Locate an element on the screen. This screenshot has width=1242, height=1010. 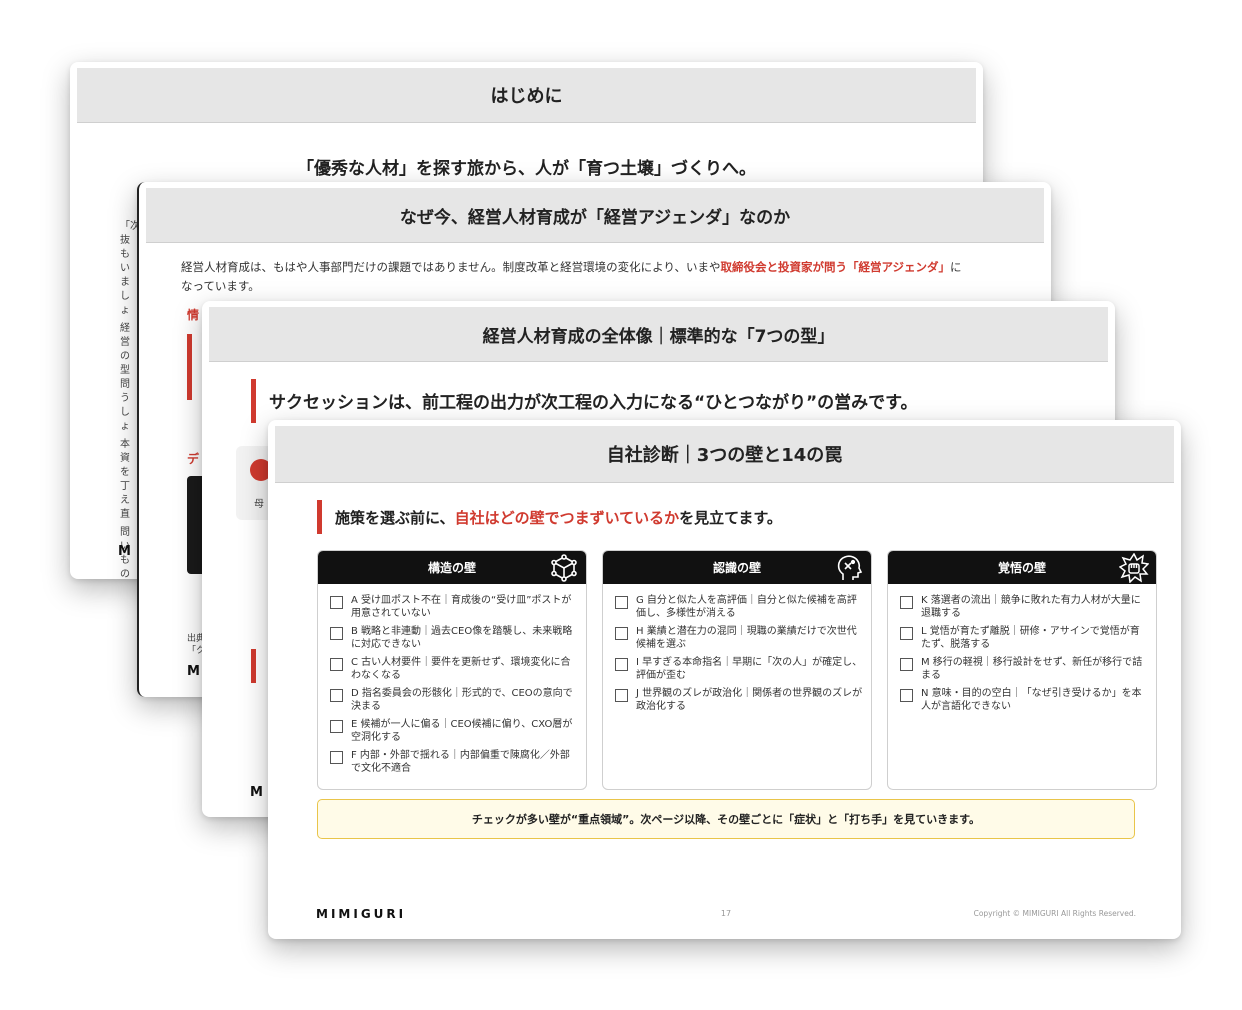
column-header: 覚悟の壁 is located at coordinates (1022, 567).